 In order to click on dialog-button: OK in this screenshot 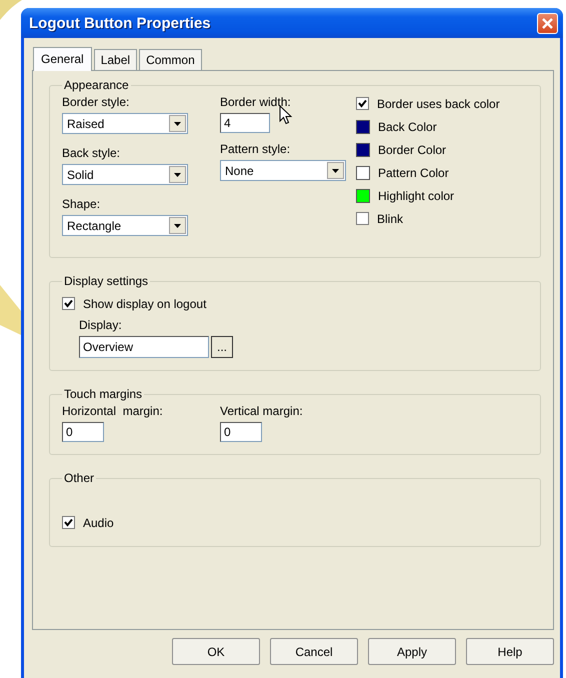, I will do `click(216, 651)`.